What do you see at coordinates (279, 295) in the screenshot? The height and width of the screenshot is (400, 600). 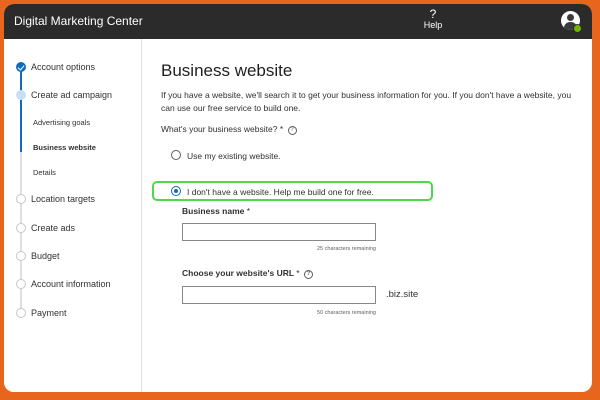 I see `website-url-input` at bounding box center [279, 295].